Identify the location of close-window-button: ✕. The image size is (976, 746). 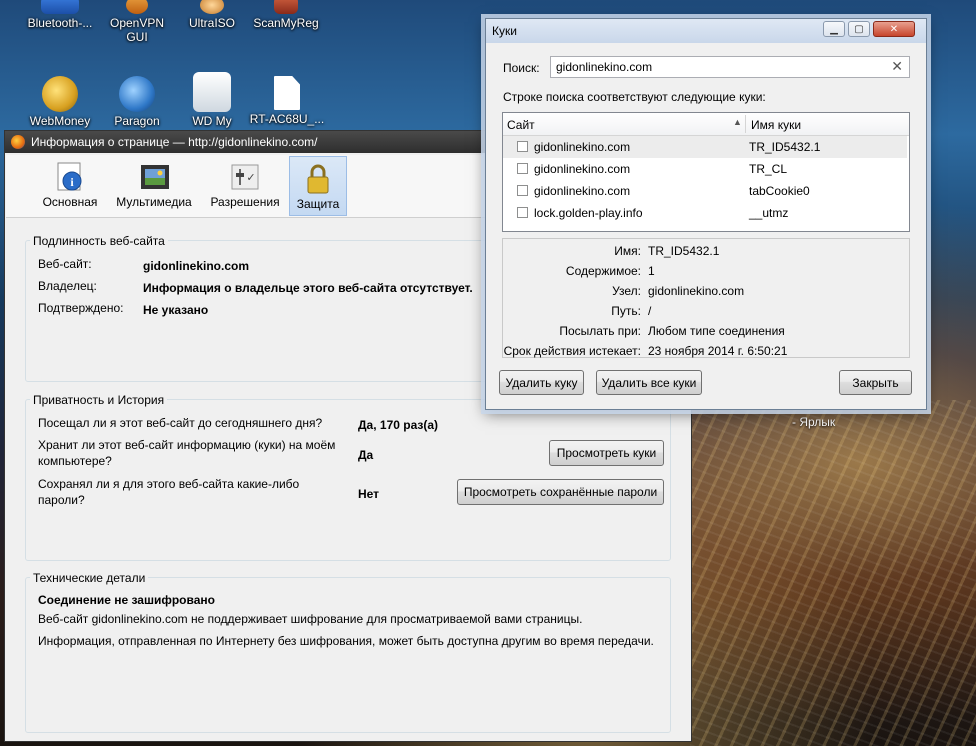
(894, 29).